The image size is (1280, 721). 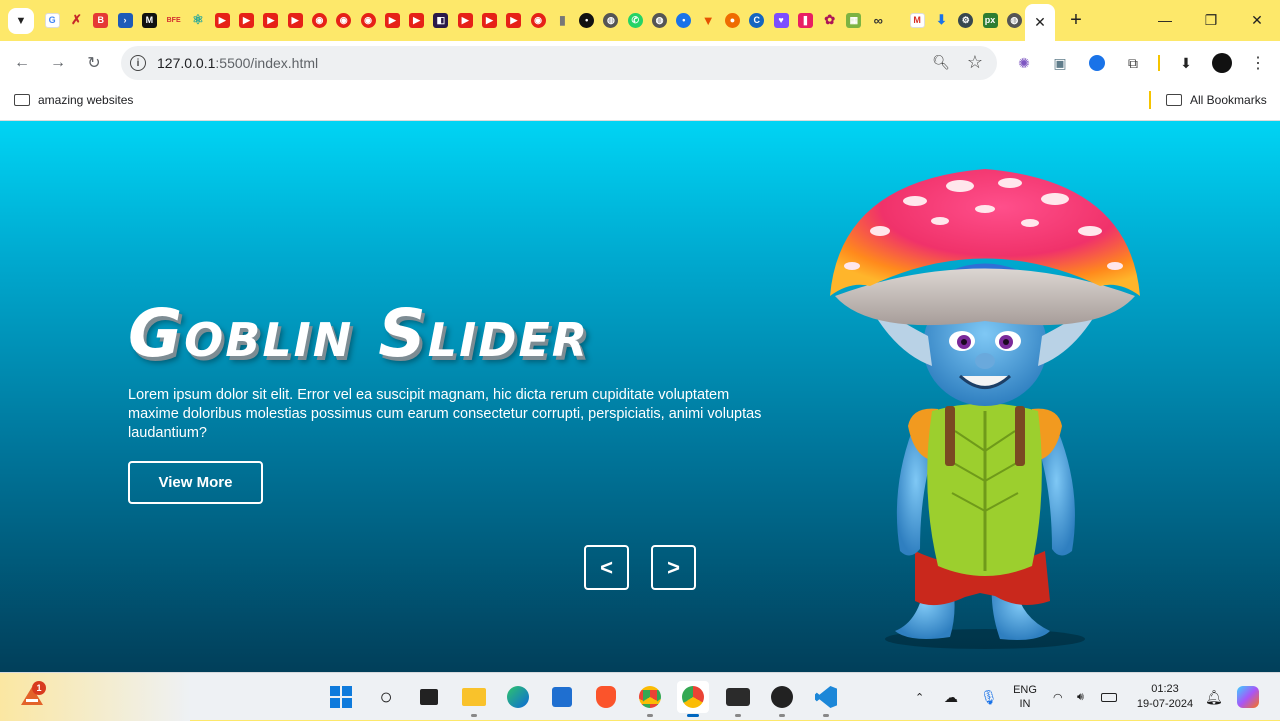 What do you see at coordinates (562, 697) in the screenshot?
I see `taskbar-store` at bounding box center [562, 697].